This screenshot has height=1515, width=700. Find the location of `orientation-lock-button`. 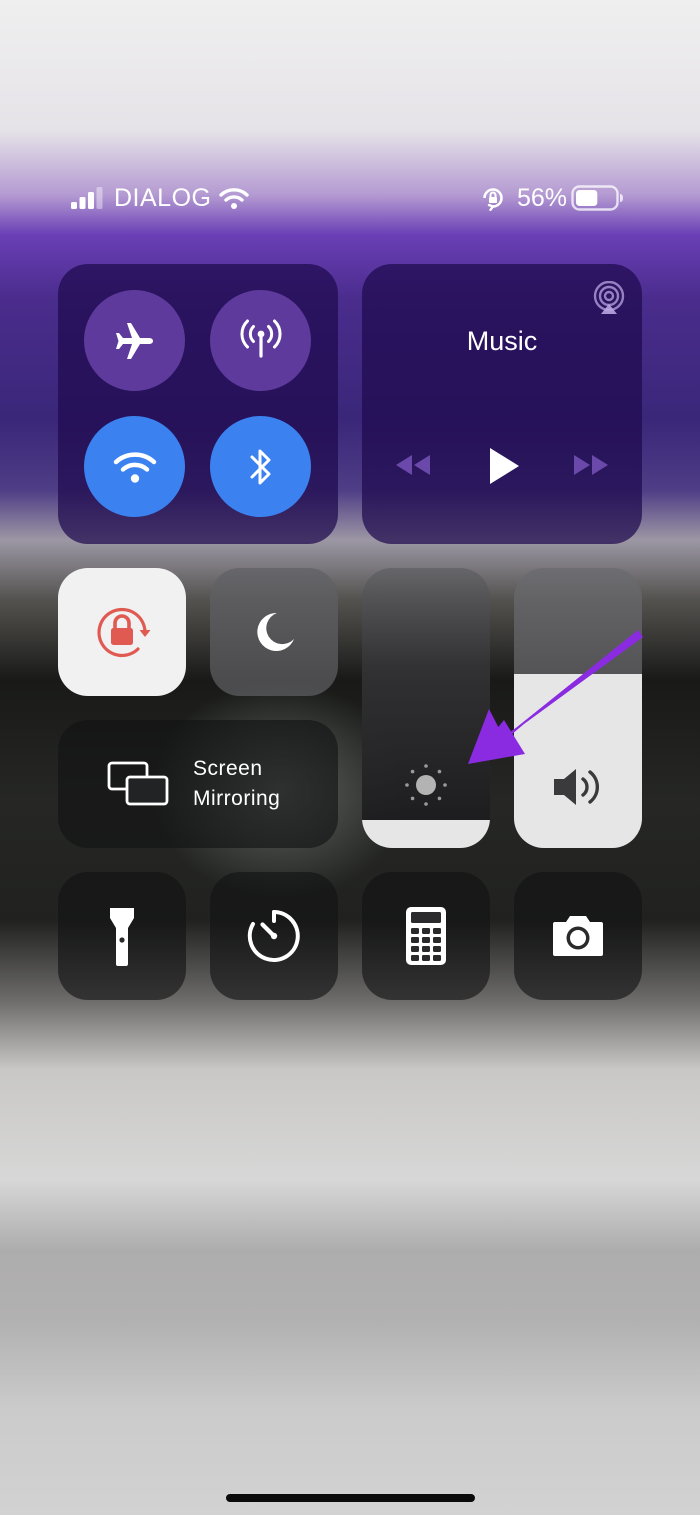

orientation-lock-button is located at coordinates (122, 632).